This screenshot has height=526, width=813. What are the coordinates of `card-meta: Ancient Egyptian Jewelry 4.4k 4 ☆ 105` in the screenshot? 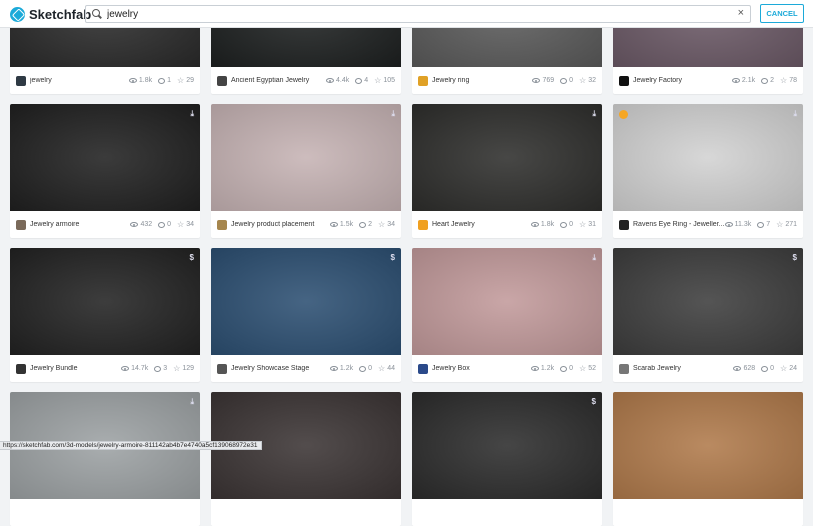 It's located at (306, 80).